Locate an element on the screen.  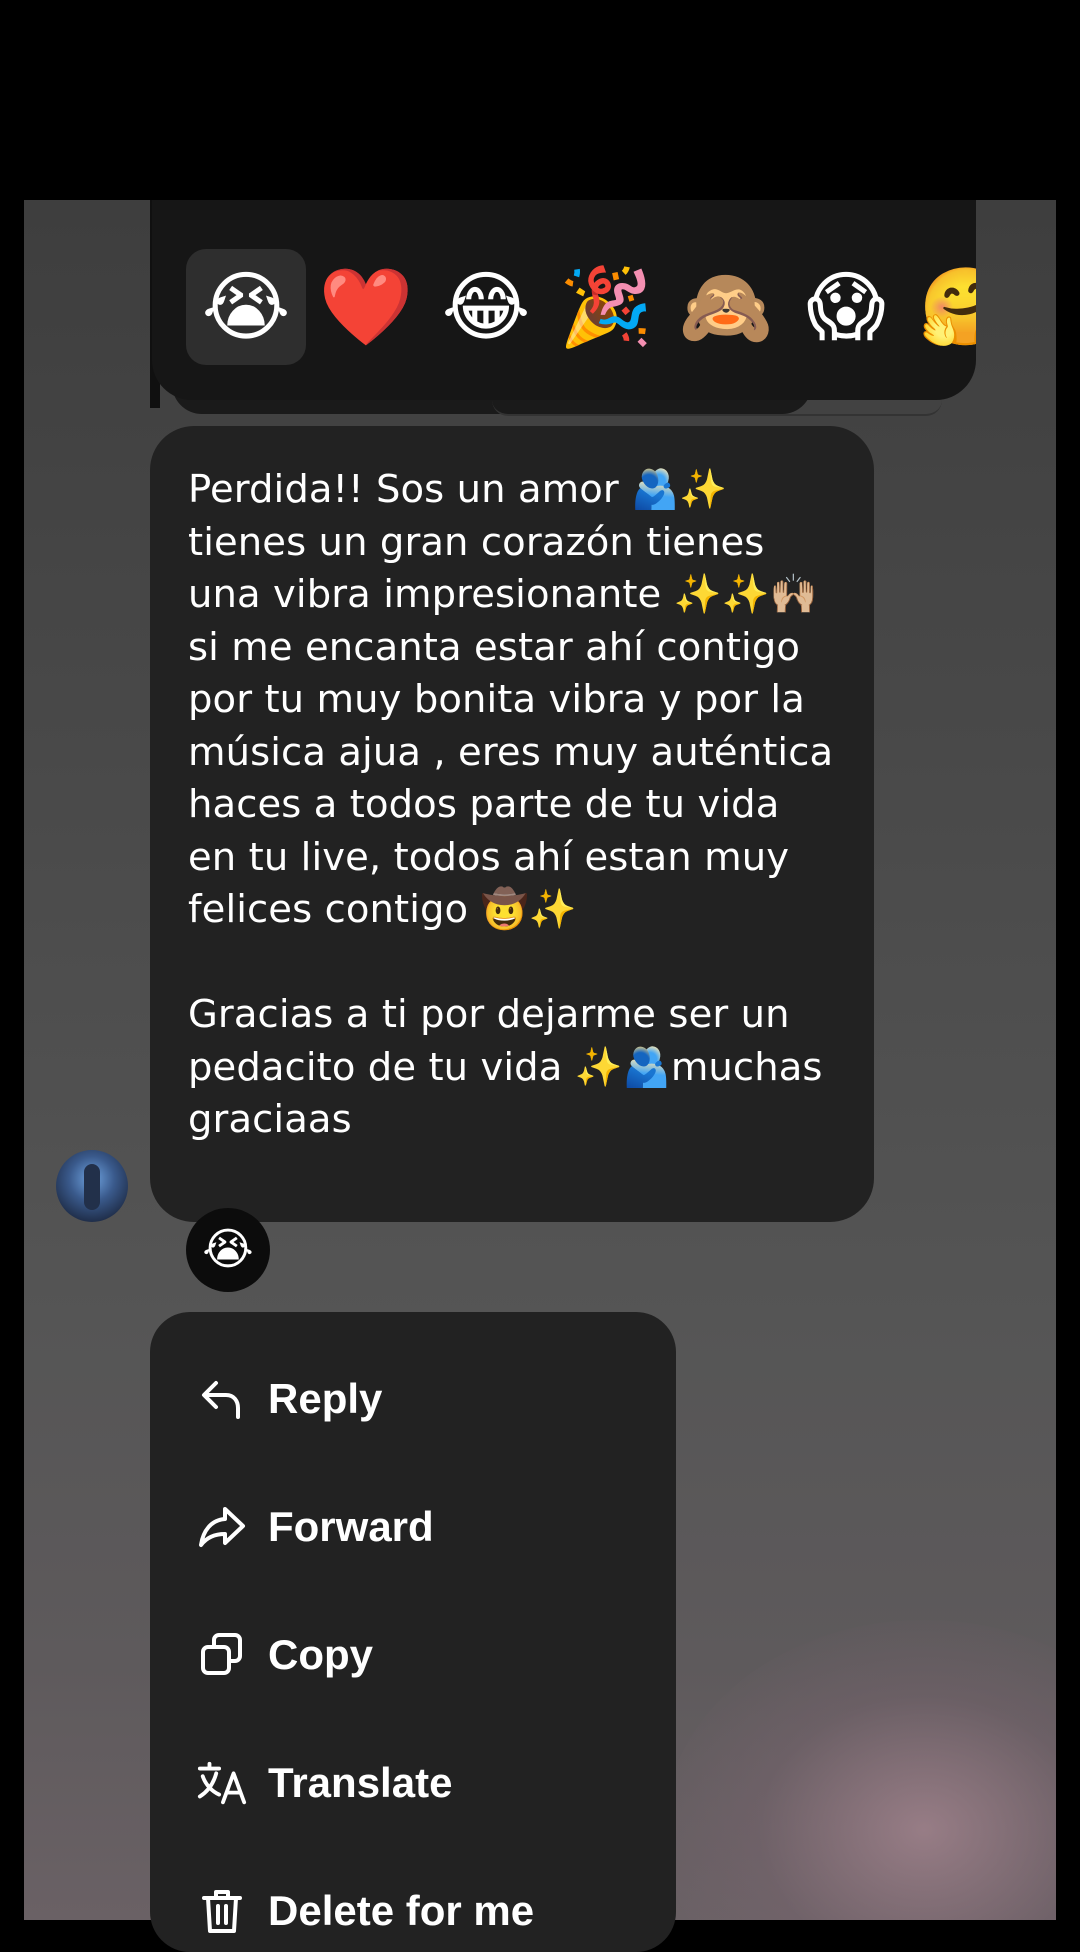
copy-icon is located at coordinates (222, 1655).